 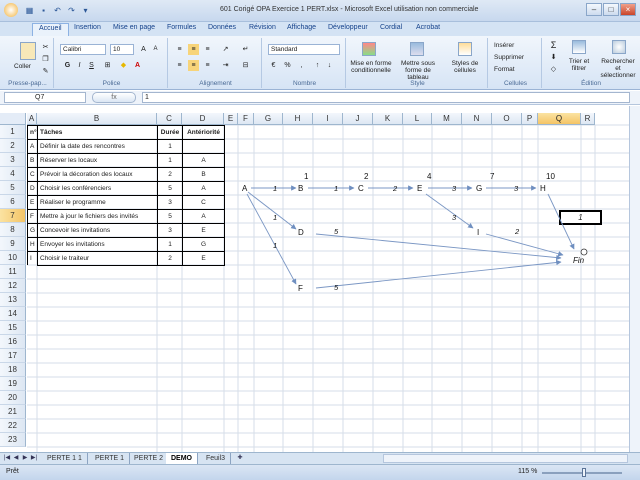 I want to click on zoom-slider-handle, so click(x=584, y=472).